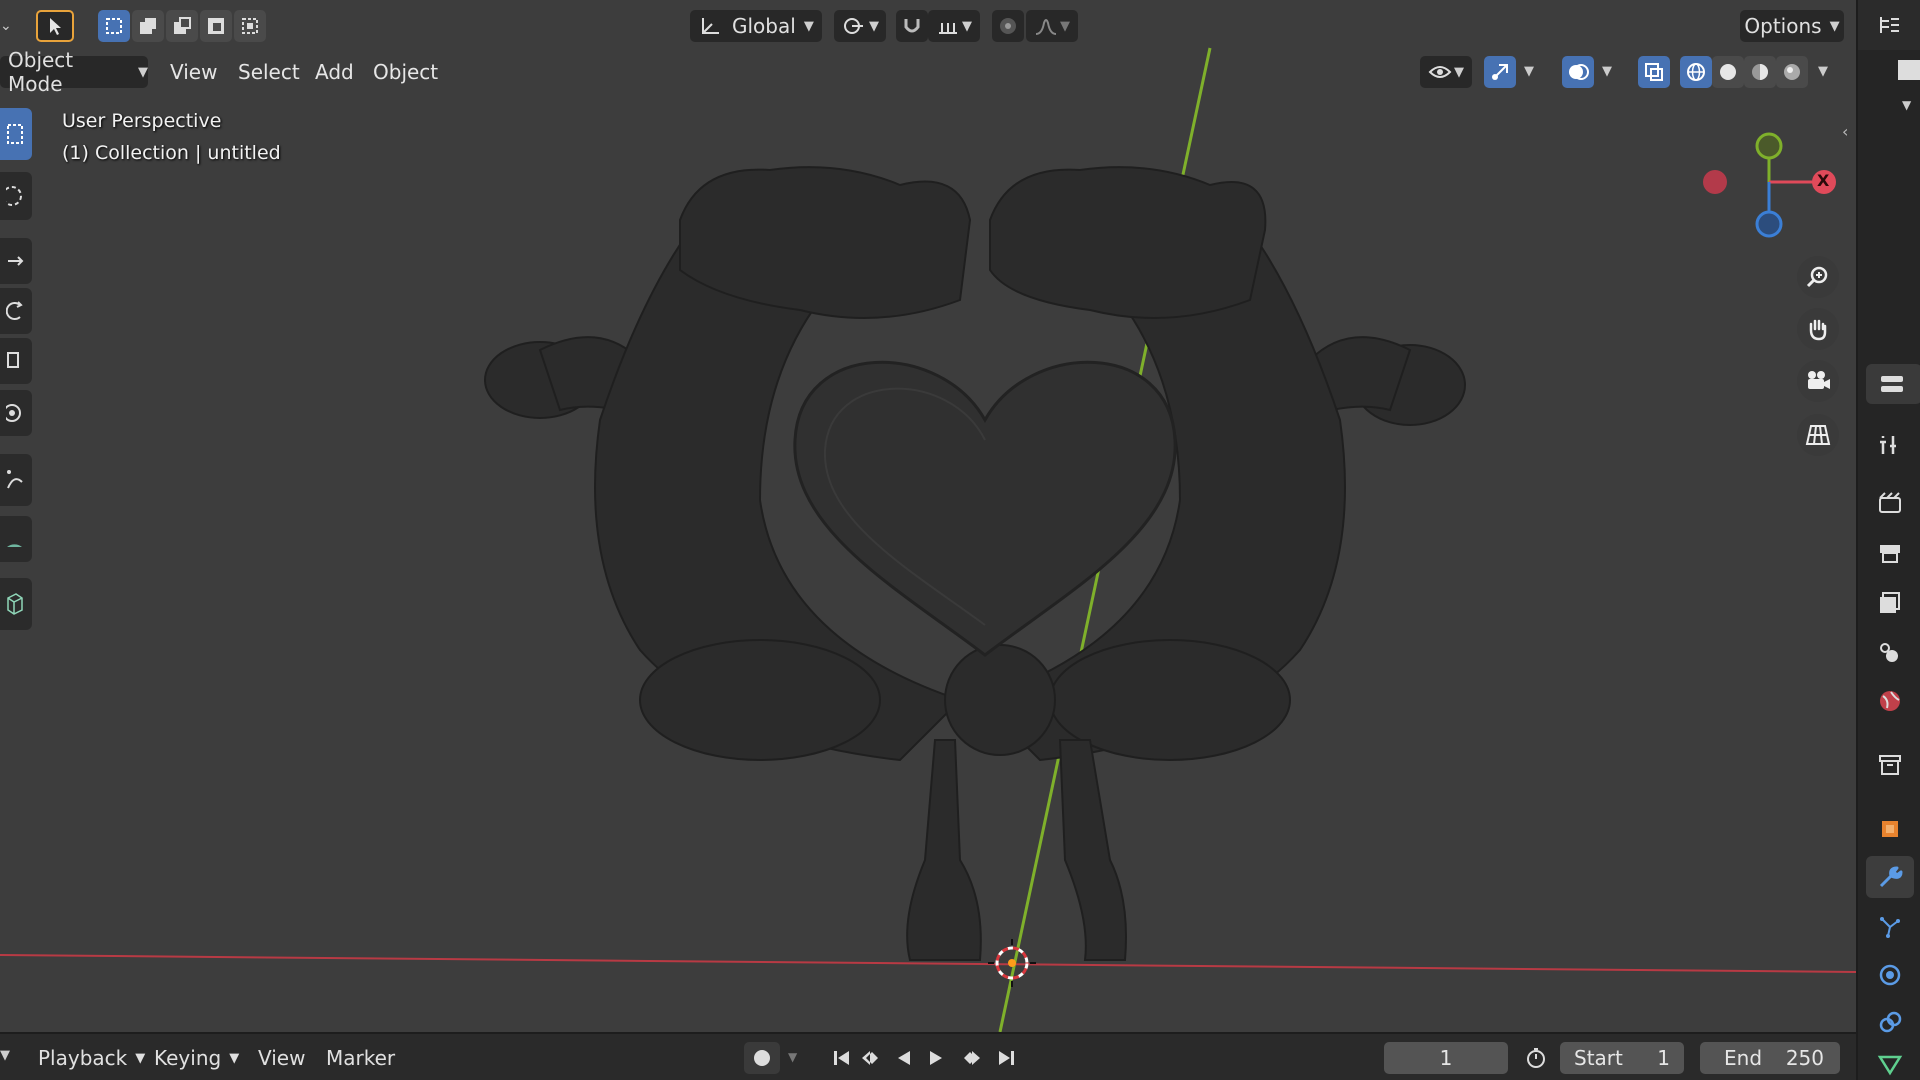  What do you see at coordinates (182, 26) in the screenshot?
I see `select-subtract-button` at bounding box center [182, 26].